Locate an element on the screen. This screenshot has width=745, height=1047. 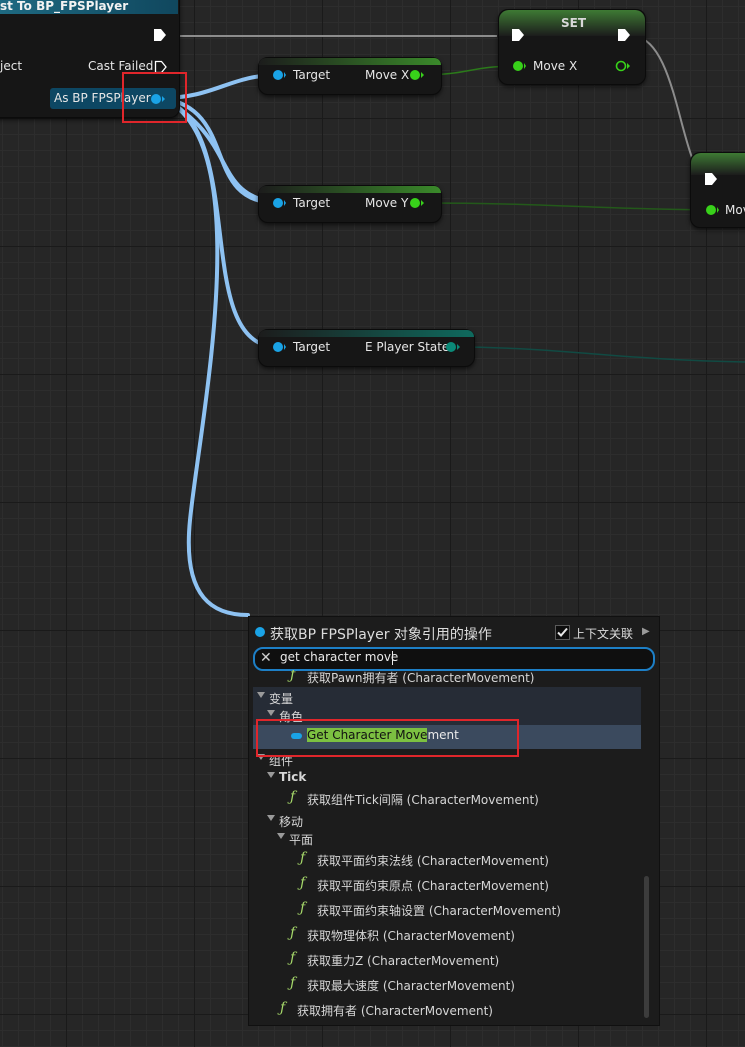
move-y-target-label: Target is located at coordinates (312, 203).